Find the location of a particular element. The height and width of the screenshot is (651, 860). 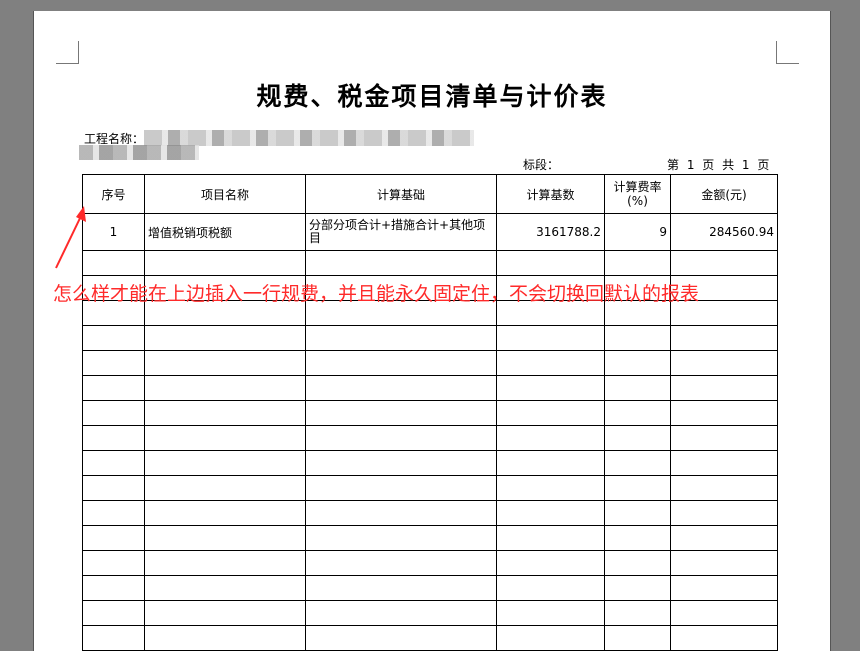

table-row is located at coordinates (430, 638).